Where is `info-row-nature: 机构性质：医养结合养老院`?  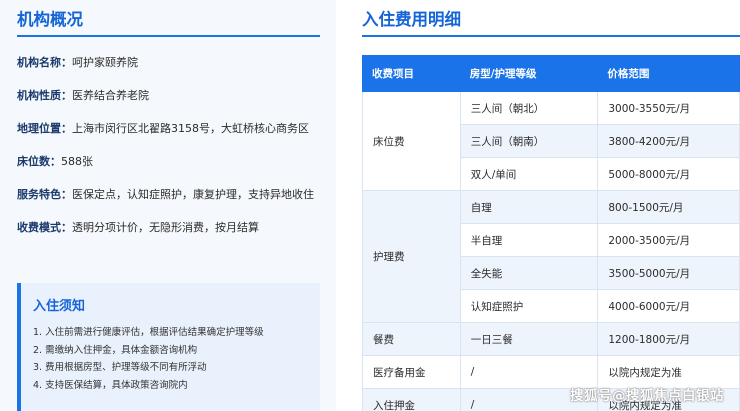
info-row-nature: 机构性质：医养结合养老院 is located at coordinates (170, 95).